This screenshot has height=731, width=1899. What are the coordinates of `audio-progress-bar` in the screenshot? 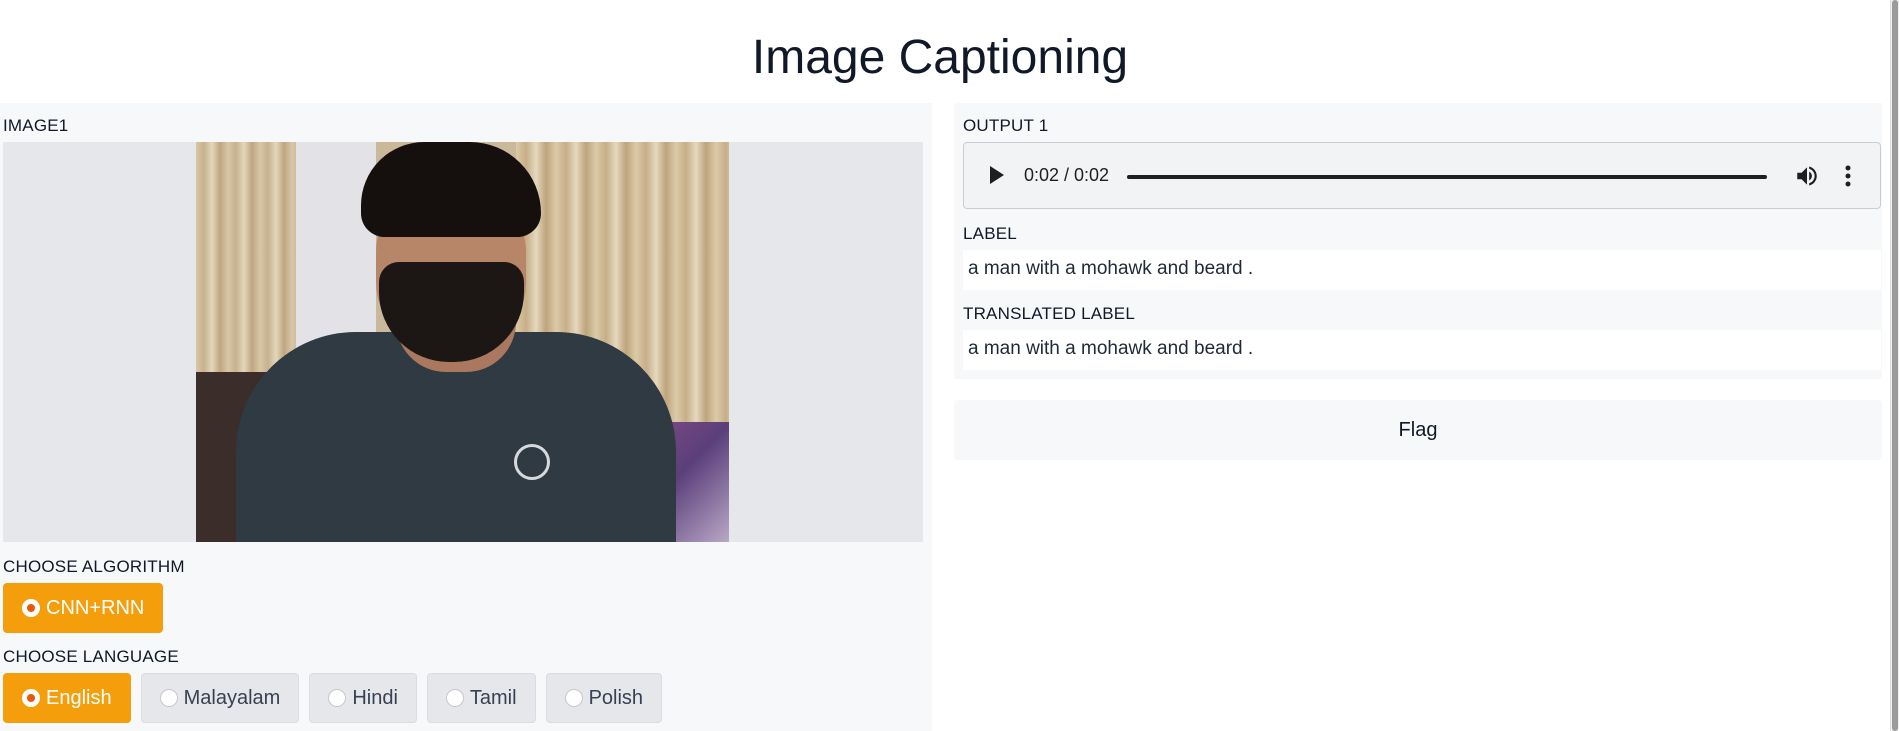 It's located at (1447, 177).